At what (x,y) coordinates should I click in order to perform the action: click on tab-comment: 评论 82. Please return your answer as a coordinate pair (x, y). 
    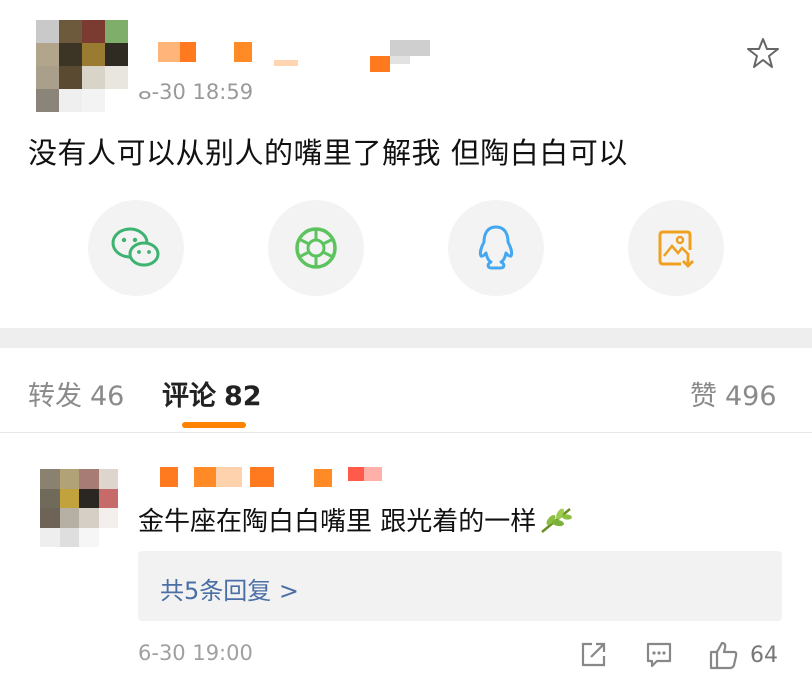
    Looking at the image, I should click on (212, 393).